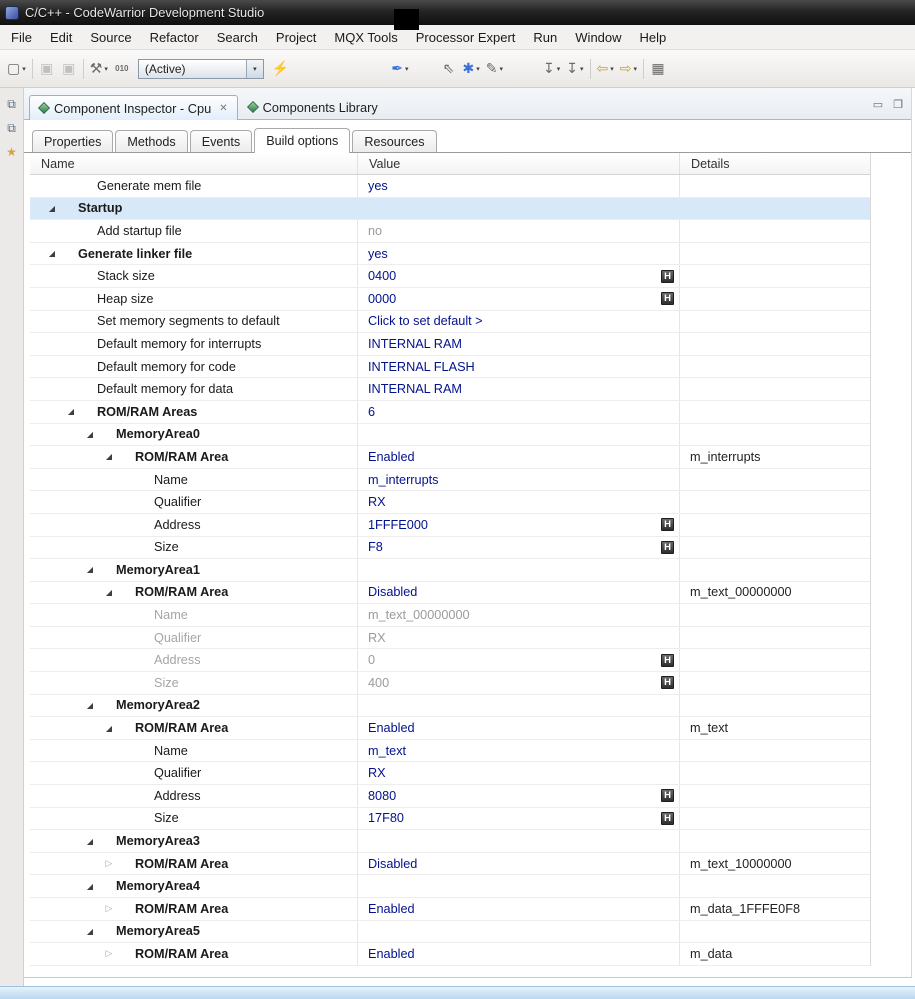  Describe the element at coordinates (494, 69) in the screenshot. I see `edit-pencil-button: ✎ ▾` at that location.